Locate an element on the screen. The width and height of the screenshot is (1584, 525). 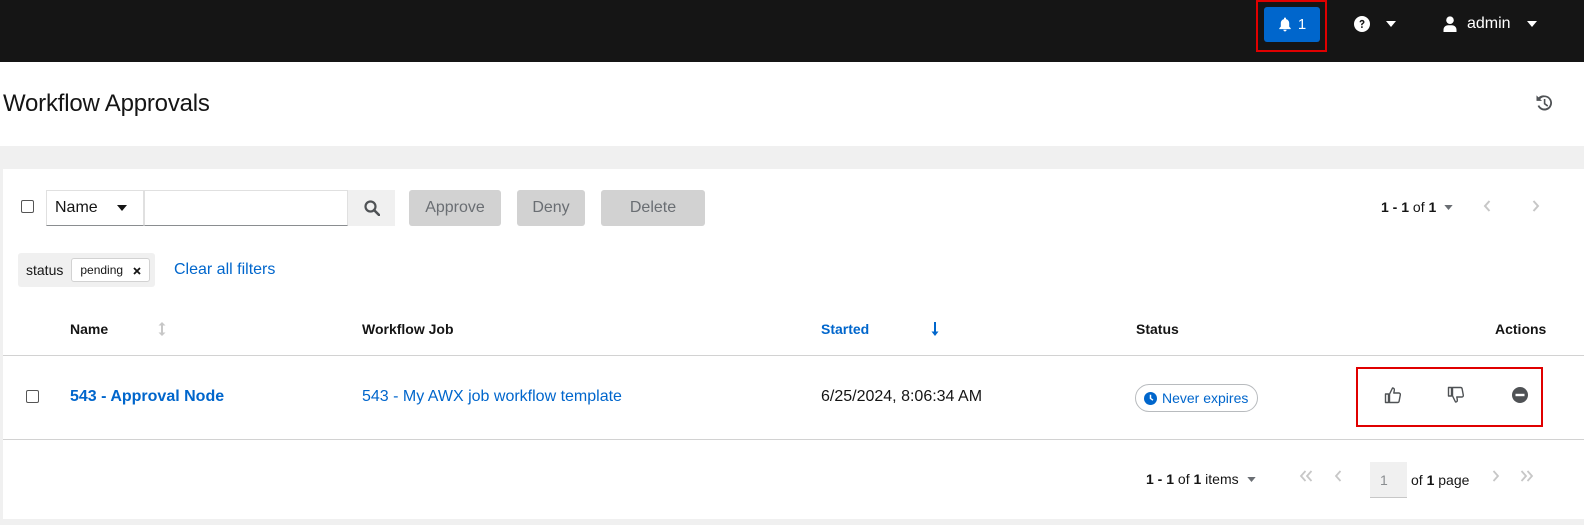
minus-circle-icon is located at coordinates (1520, 395).